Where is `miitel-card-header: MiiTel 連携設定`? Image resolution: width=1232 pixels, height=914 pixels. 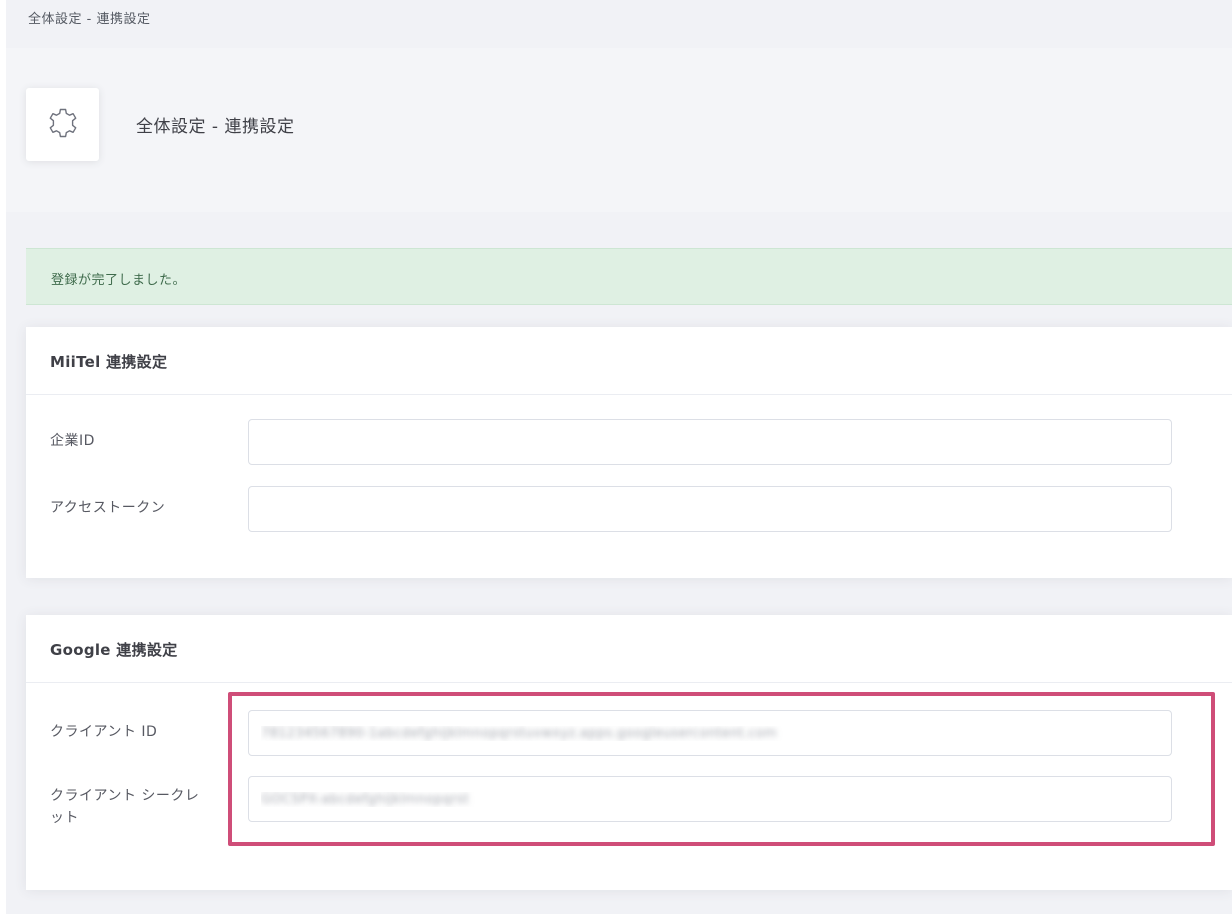
miitel-card-header: MiiTel 連携設定 is located at coordinates (629, 361).